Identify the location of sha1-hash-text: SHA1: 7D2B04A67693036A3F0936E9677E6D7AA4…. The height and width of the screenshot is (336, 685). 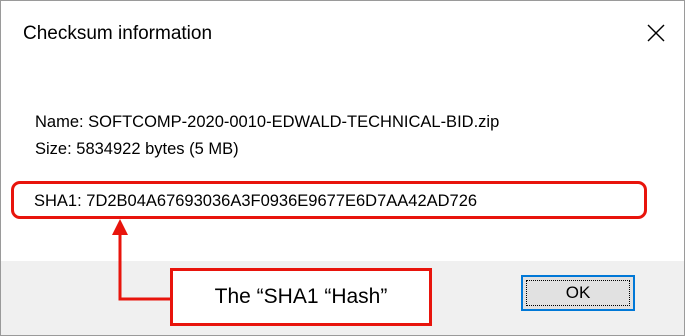
(256, 201).